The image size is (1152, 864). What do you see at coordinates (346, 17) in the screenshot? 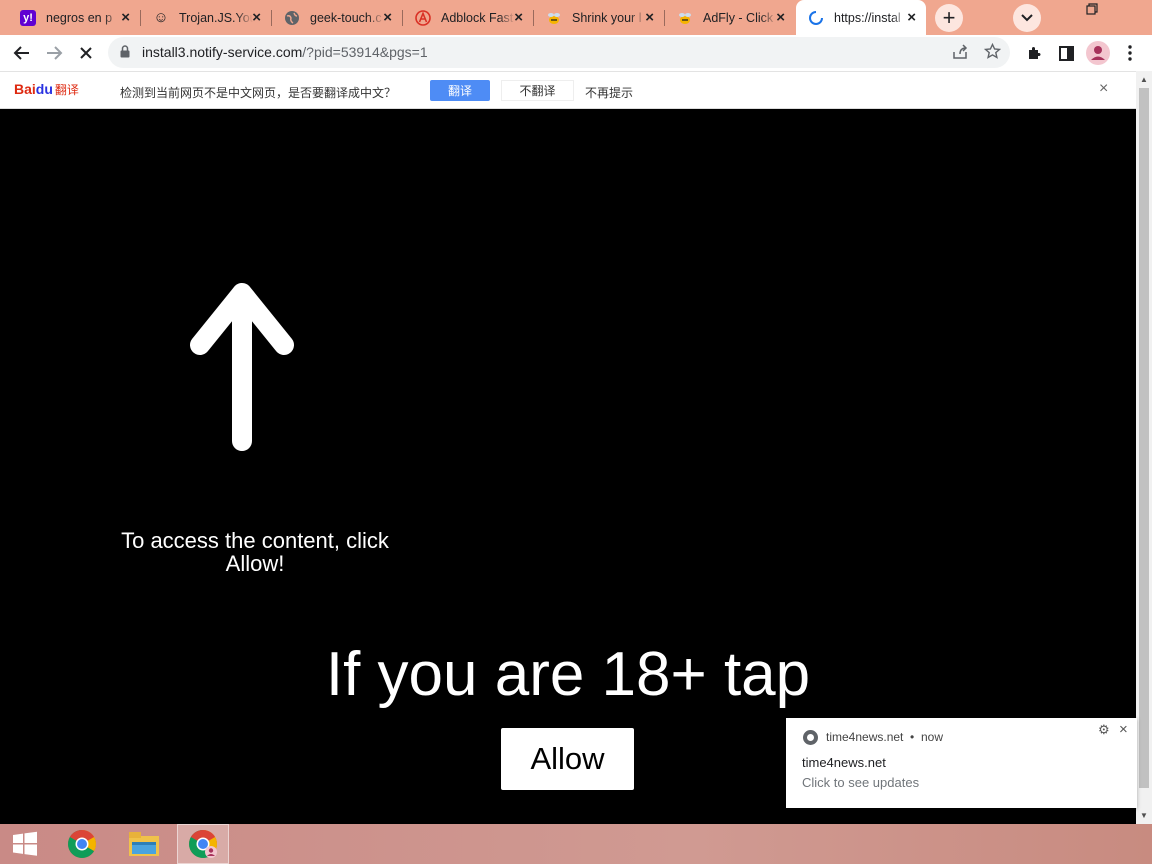
I see `tab-title: geek-touch.c` at bounding box center [346, 17].